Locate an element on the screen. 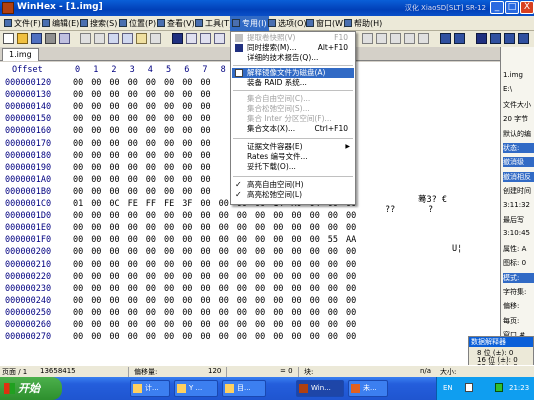 Image resolution: width=534 pixels, height=400 pixels. menu-item-interpret-image-as-disk: 解释镜像文件为磁盘(A) is located at coordinates (293, 73).